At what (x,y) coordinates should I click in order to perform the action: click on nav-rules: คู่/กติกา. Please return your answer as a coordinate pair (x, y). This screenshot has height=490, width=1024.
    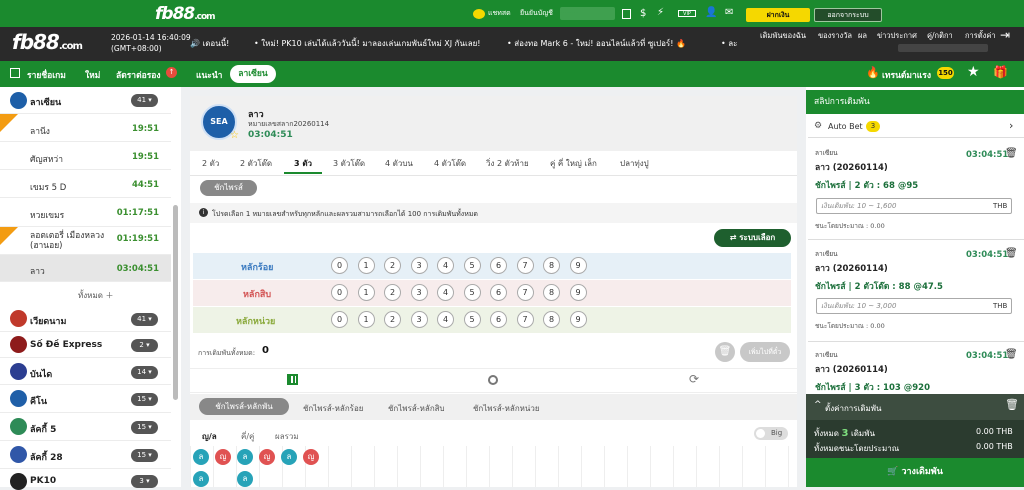
    Looking at the image, I should click on (940, 36).